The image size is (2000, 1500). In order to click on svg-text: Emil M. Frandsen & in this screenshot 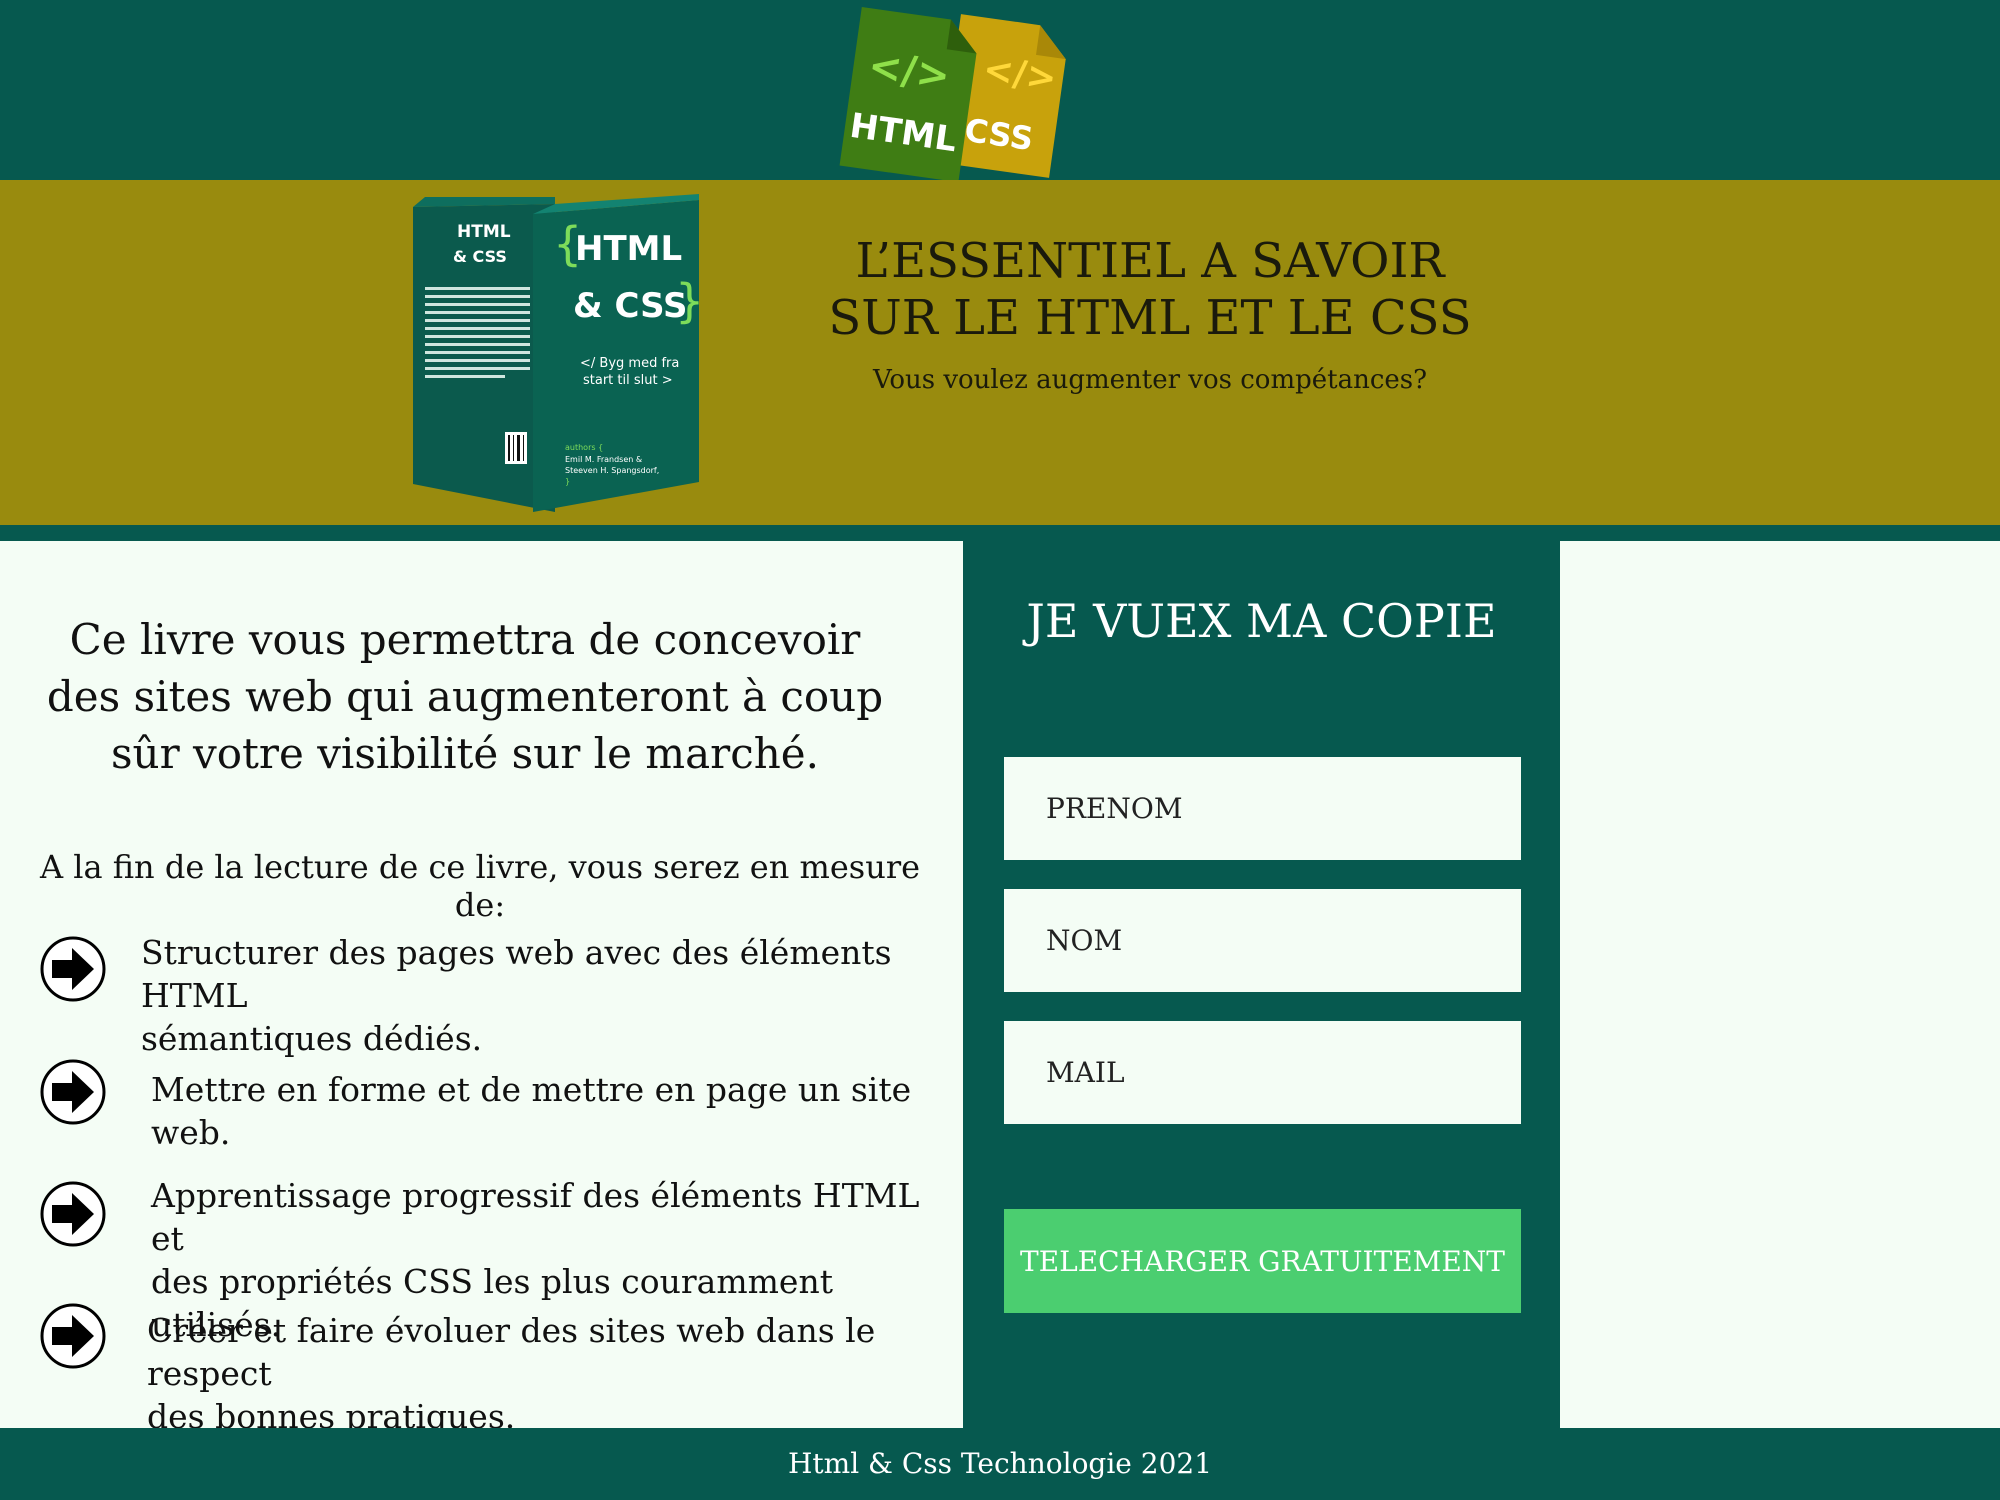, I will do `click(603, 459)`.